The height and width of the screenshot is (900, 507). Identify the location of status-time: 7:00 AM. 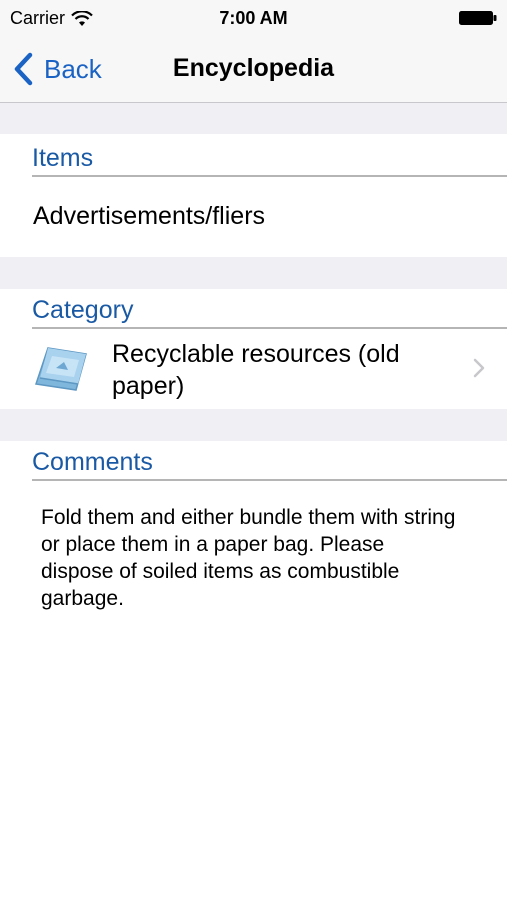
(253, 18).